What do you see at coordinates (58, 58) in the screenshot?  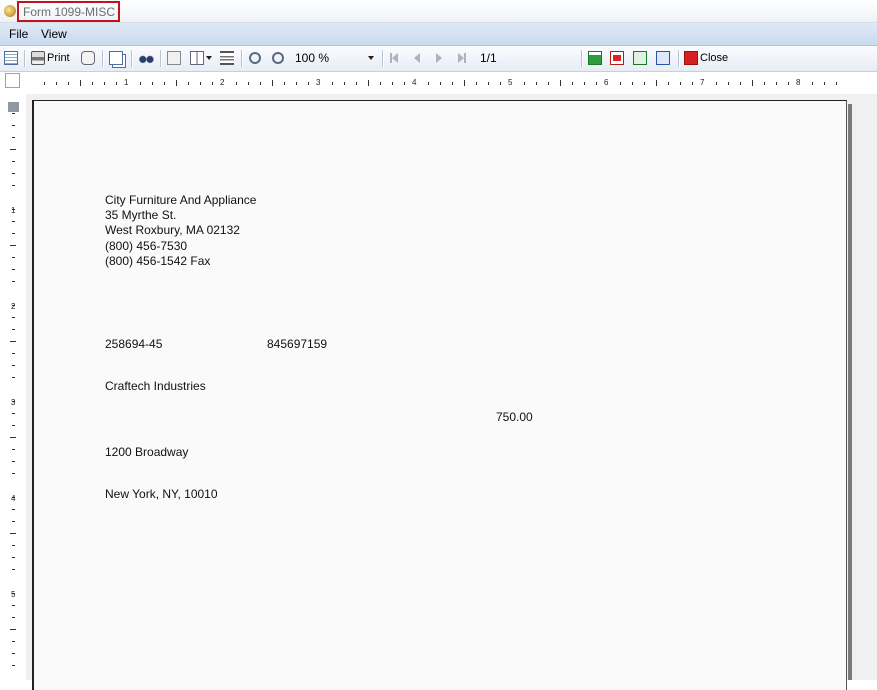 I see `print-label: Print` at bounding box center [58, 58].